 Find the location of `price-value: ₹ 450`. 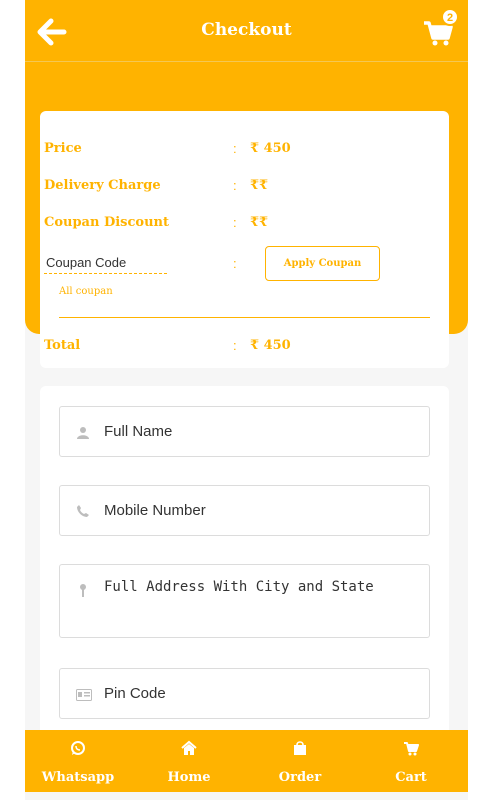

price-value: ₹ 450 is located at coordinates (270, 148).